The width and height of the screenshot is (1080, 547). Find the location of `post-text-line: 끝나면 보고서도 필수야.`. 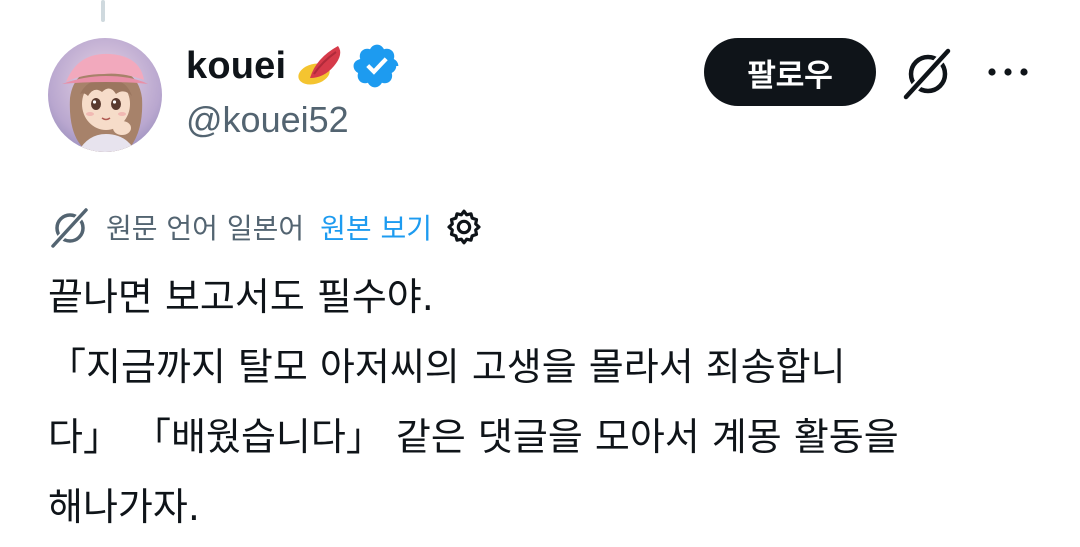

post-text-line: 끝나면 보고서도 필수야. is located at coordinates (241, 297).